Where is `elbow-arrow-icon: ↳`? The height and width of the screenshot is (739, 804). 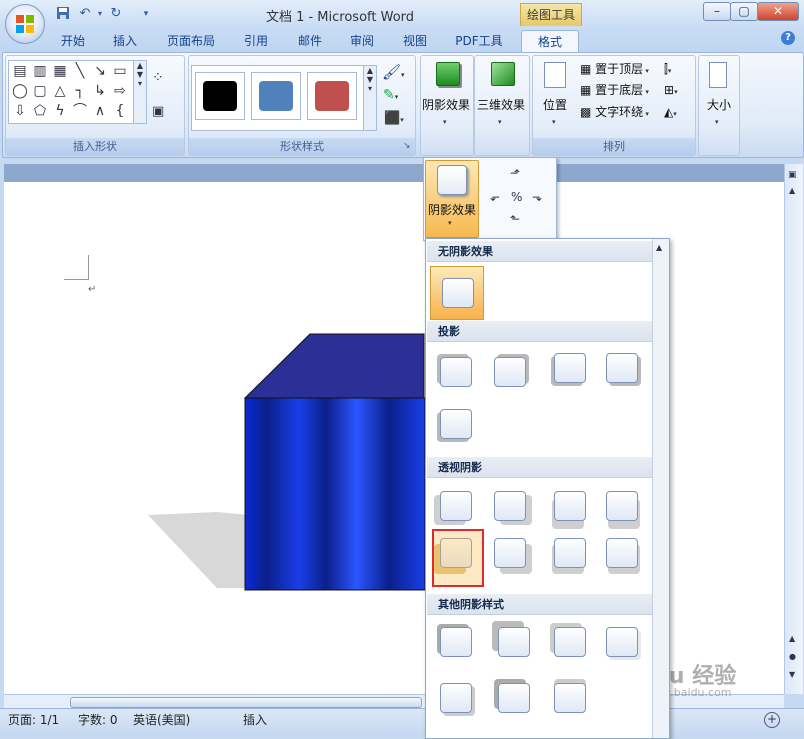 elbow-arrow-icon: ↳ is located at coordinates (100, 91).